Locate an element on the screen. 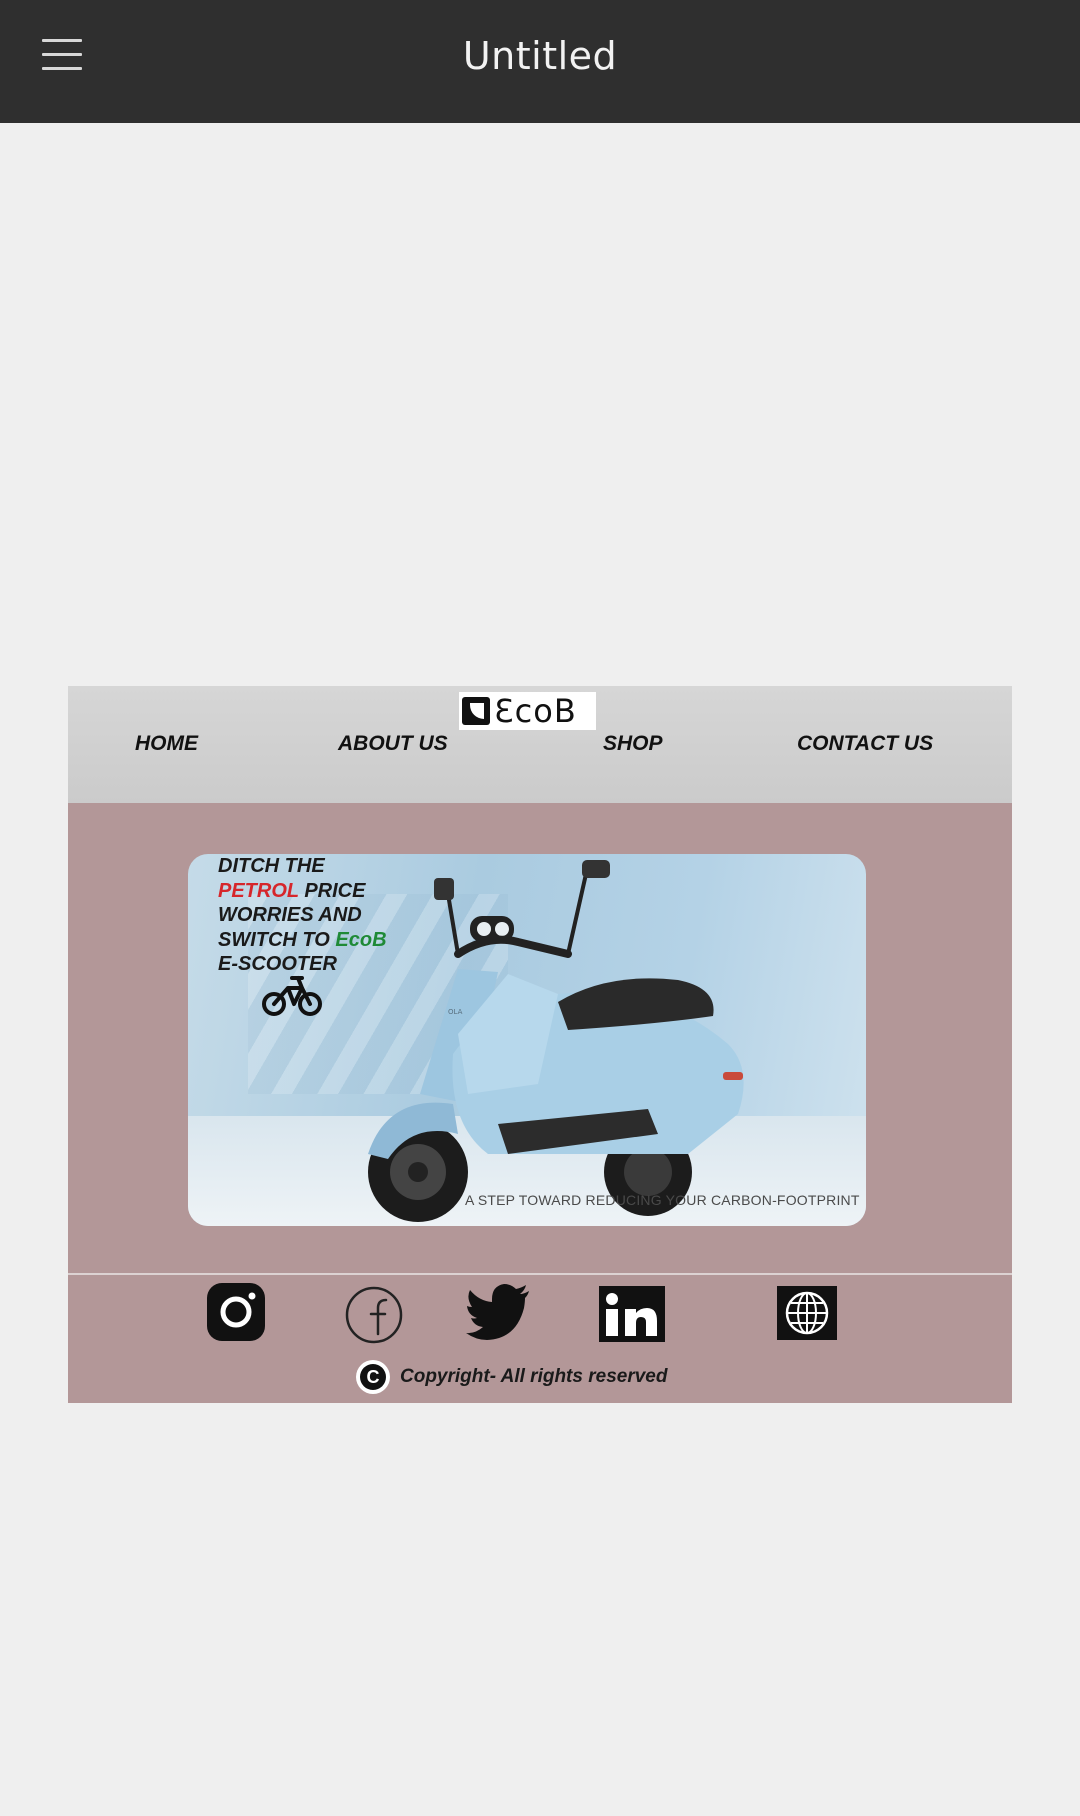  bicycle-icon is located at coordinates (292, 996).